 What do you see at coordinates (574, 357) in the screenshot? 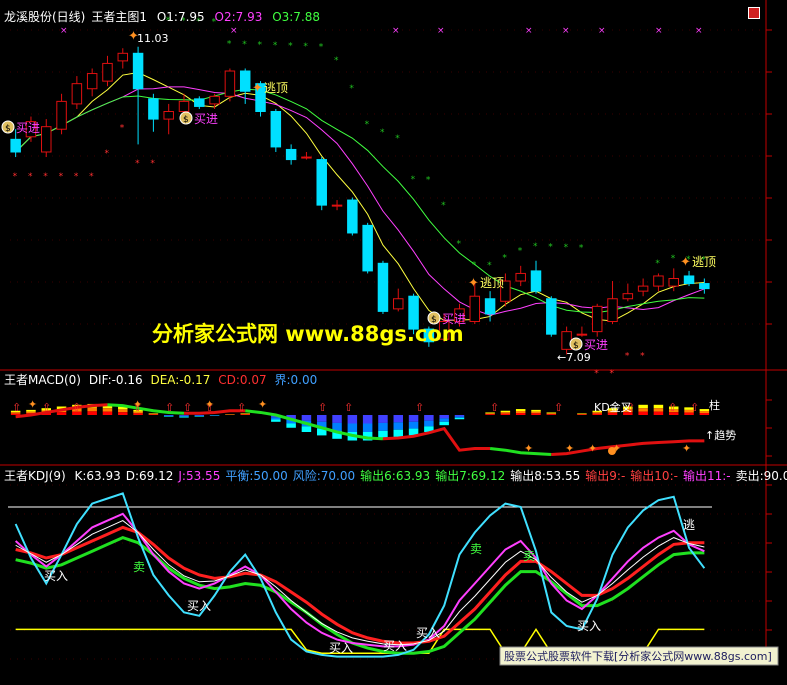
I see `low-price-label: ←7.09` at bounding box center [574, 357].